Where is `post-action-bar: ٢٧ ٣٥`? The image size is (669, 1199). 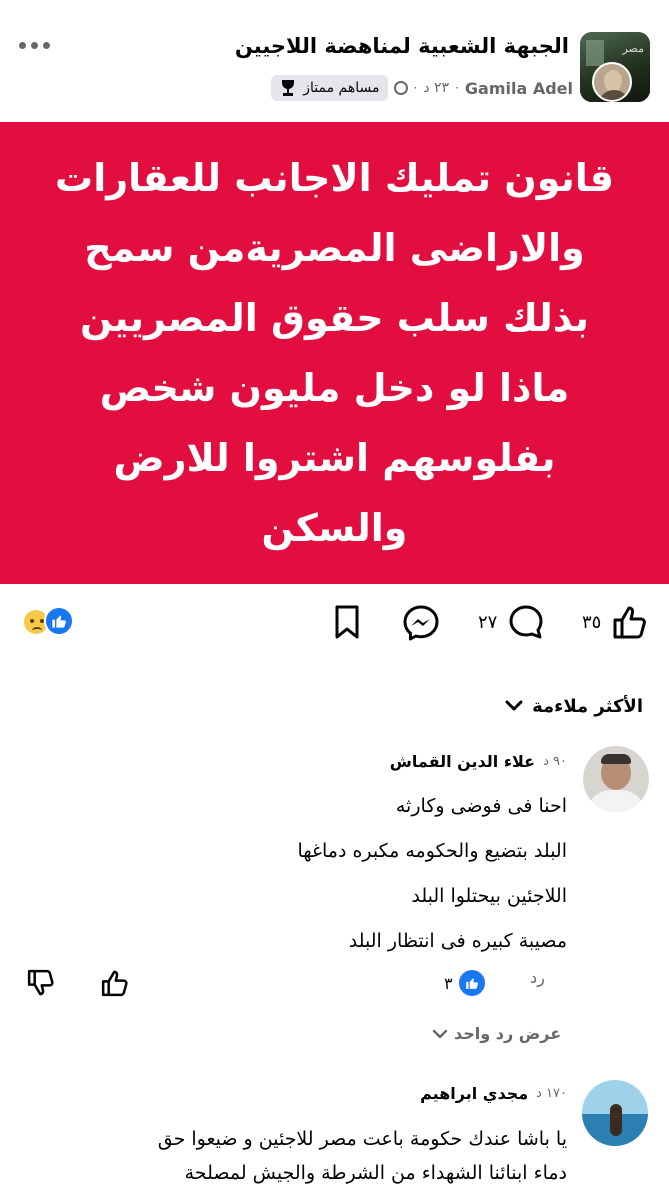
post-action-bar: ٢٧ ٣٥ is located at coordinates (334, 624).